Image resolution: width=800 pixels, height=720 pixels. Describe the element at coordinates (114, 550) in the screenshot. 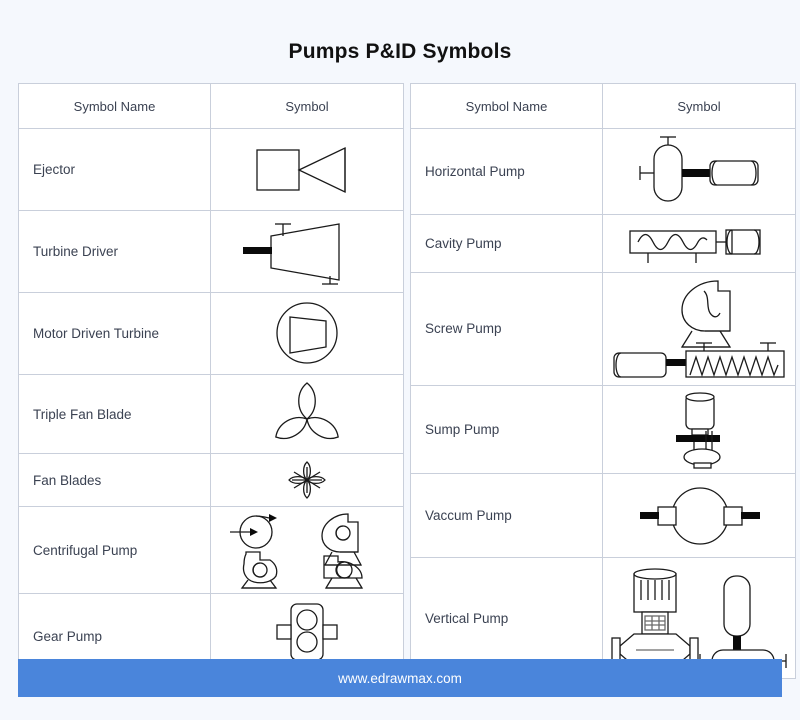

I see `symbol-name-centrifugal-pump: Centrifugal Pump` at that location.